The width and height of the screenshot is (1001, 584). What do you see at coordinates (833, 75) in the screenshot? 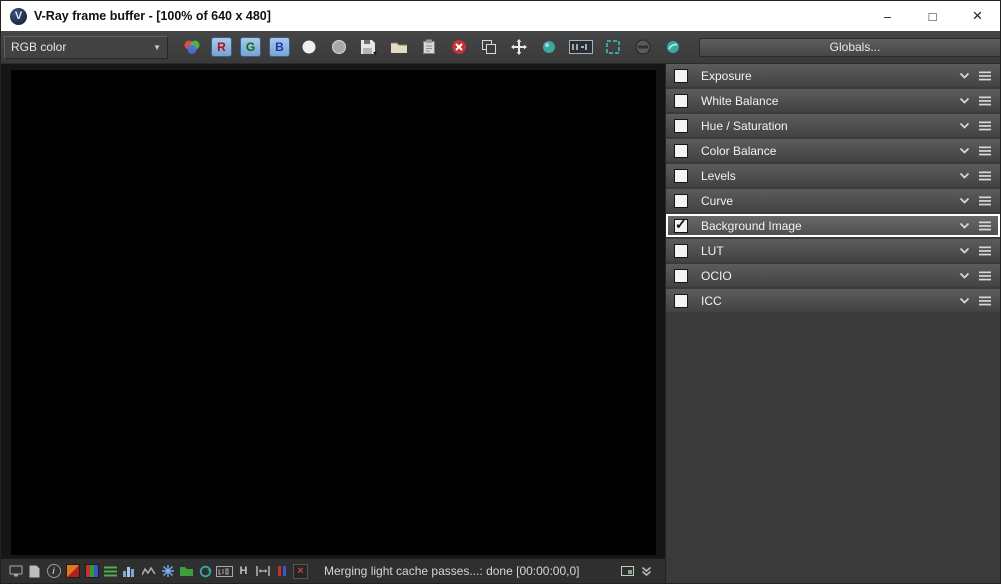
I see `correction-row-exposure: Exposure` at bounding box center [833, 75].